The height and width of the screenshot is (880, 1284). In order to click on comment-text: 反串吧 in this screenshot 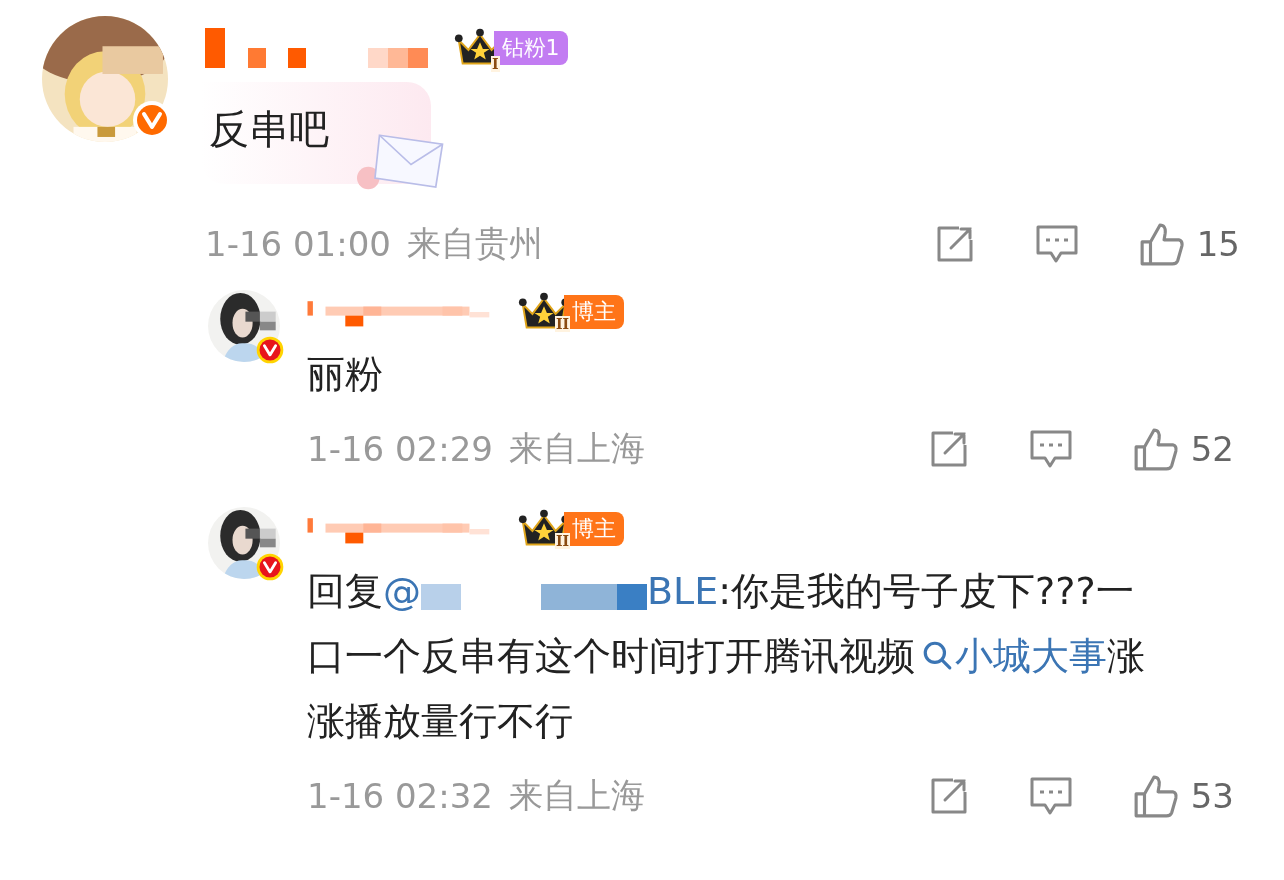, I will do `click(269, 129)`.